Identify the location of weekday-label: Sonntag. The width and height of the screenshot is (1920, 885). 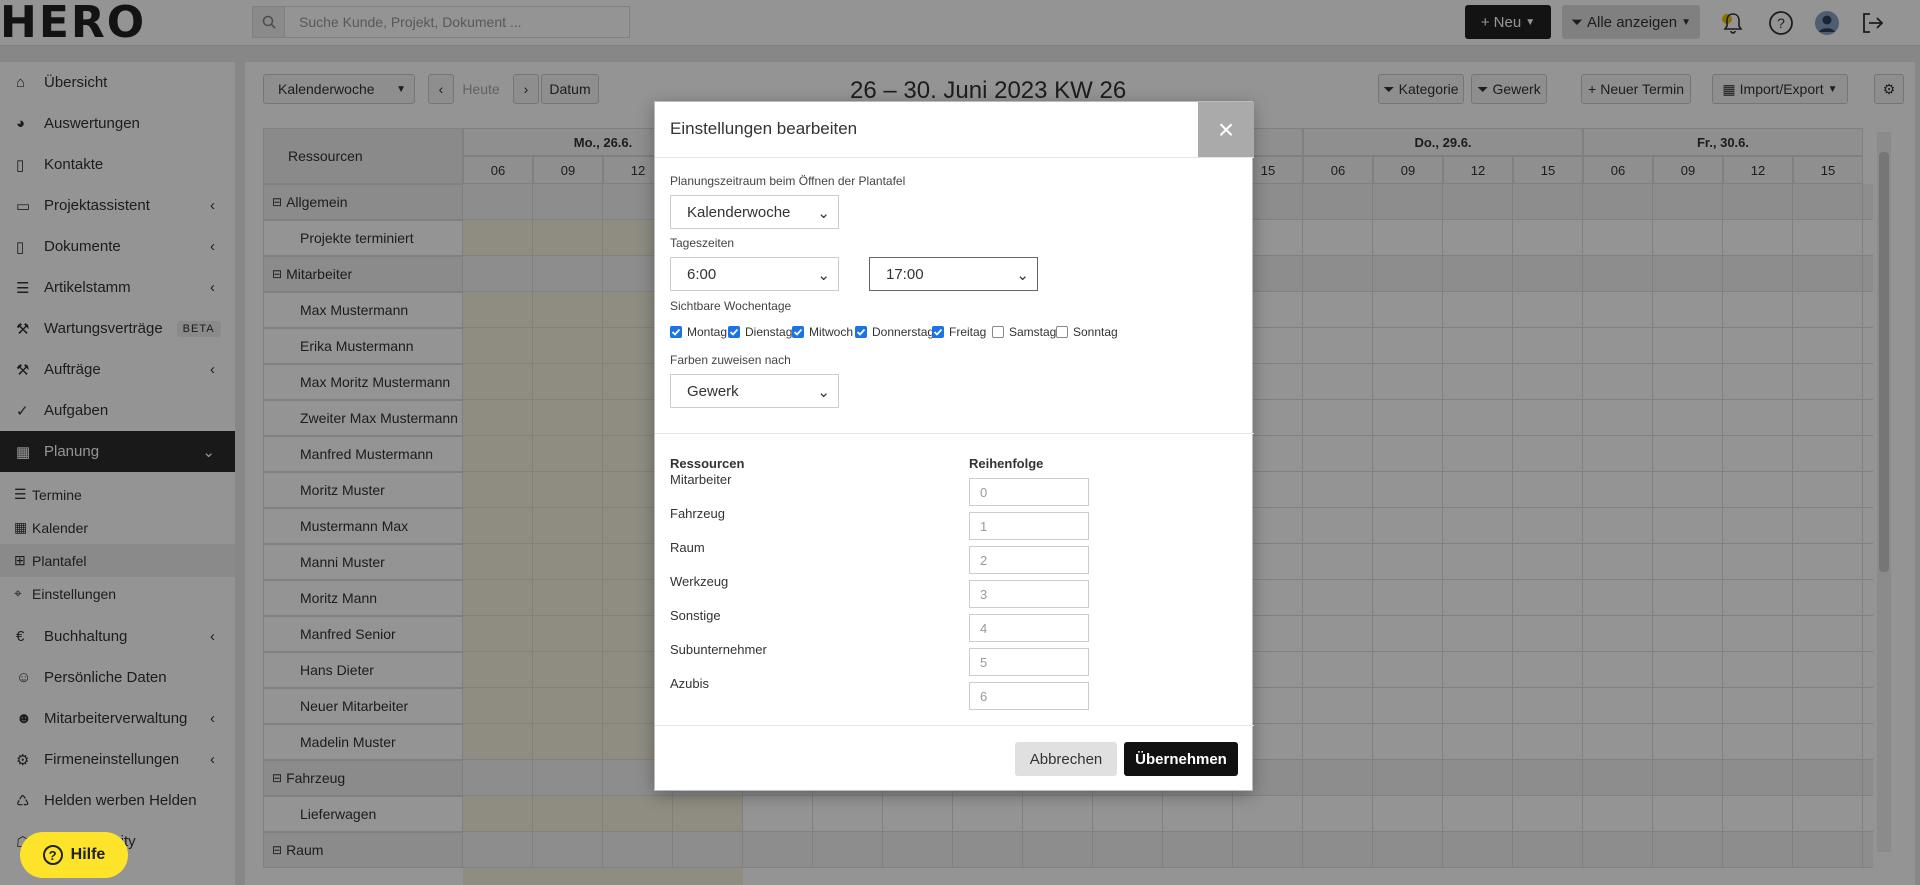
(1095, 332).